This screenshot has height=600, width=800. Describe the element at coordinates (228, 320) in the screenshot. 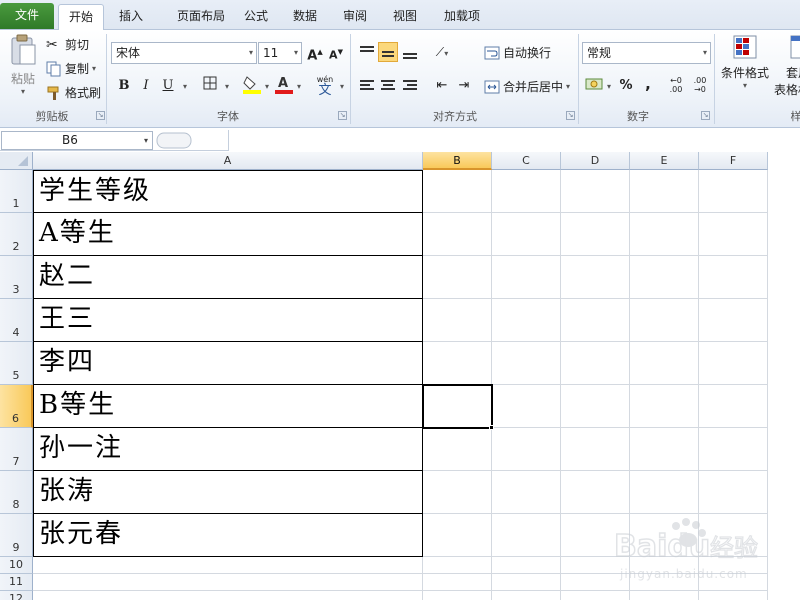

I see `cell-A4: 王三` at that location.